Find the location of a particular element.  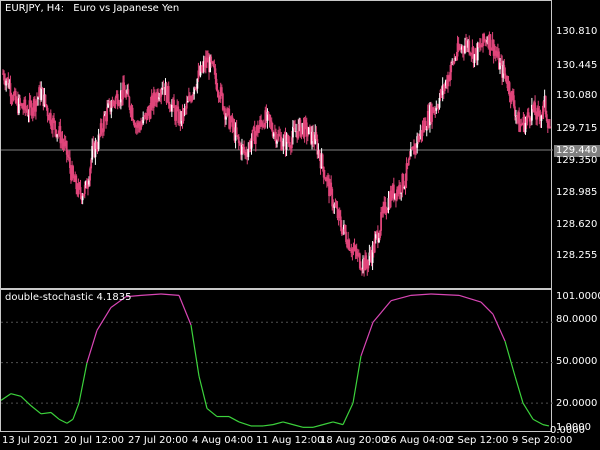

time-axis-label: 18 Aug 20:00 is located at coordinates (354, 440).